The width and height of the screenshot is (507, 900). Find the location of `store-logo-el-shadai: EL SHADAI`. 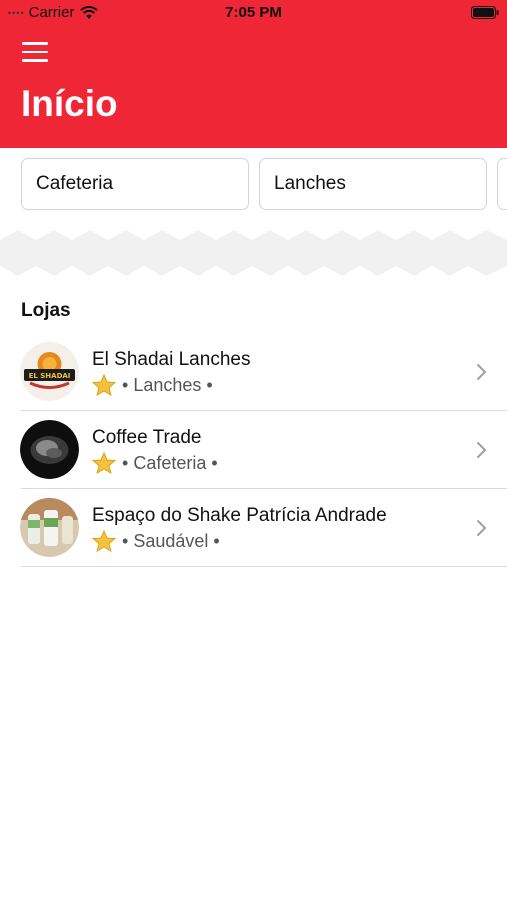

store-logo-el-shadai: EL SHADAI is located at coordinates (49, 371).